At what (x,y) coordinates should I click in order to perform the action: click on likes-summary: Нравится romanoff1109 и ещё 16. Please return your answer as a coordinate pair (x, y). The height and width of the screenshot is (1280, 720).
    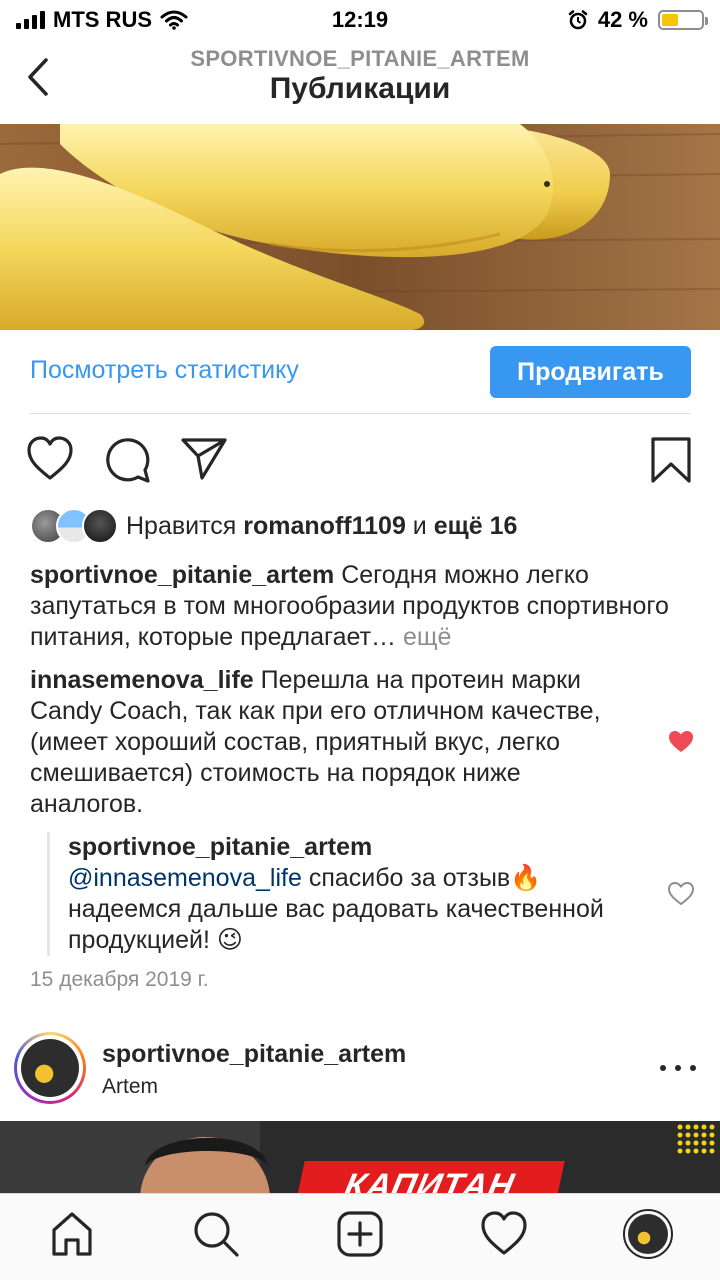
    Looking at the image, I should click on (321, 526).